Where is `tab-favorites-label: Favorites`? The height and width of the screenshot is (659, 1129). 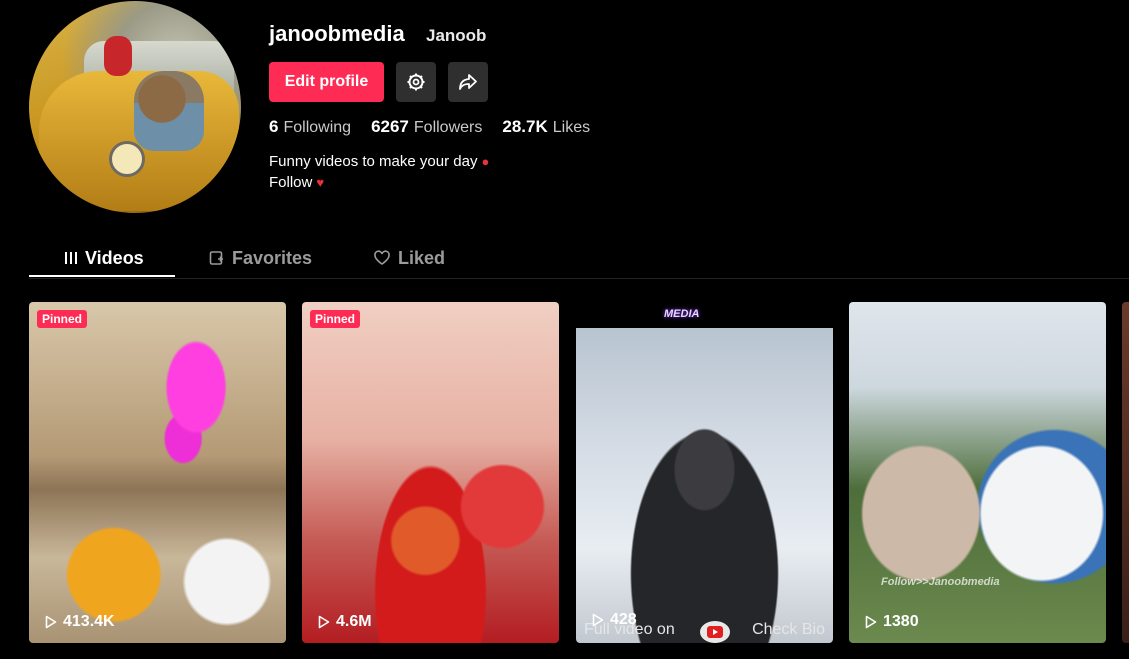 tab-favorites-label: Favorites is located at coordinates (272, 257).